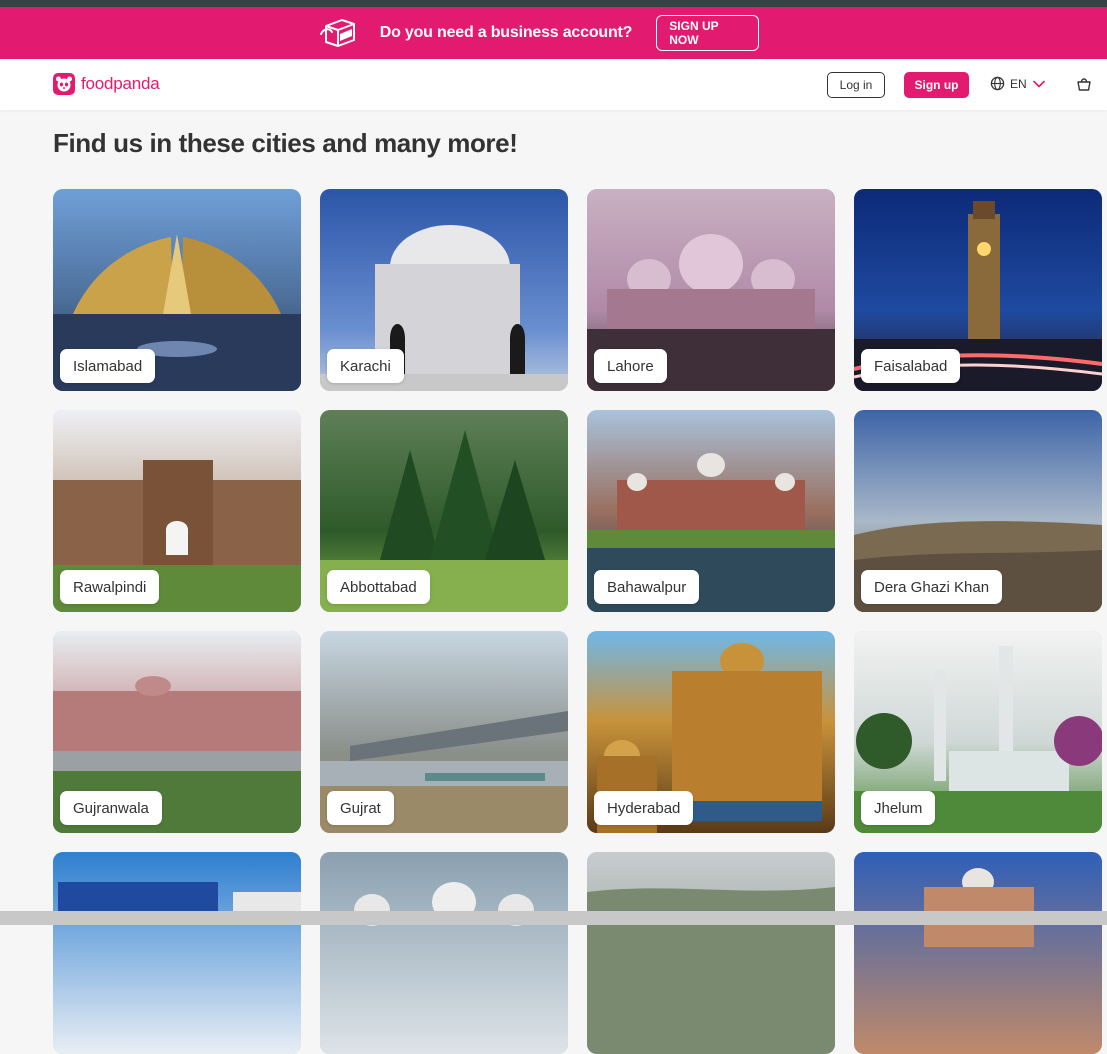 The height and width of the screenshot is (1054, 1107). What do you see at coordinates (1038, 83) in the screenshot?
I see `chevron-down-icon` at bounding box center [1038, 83].